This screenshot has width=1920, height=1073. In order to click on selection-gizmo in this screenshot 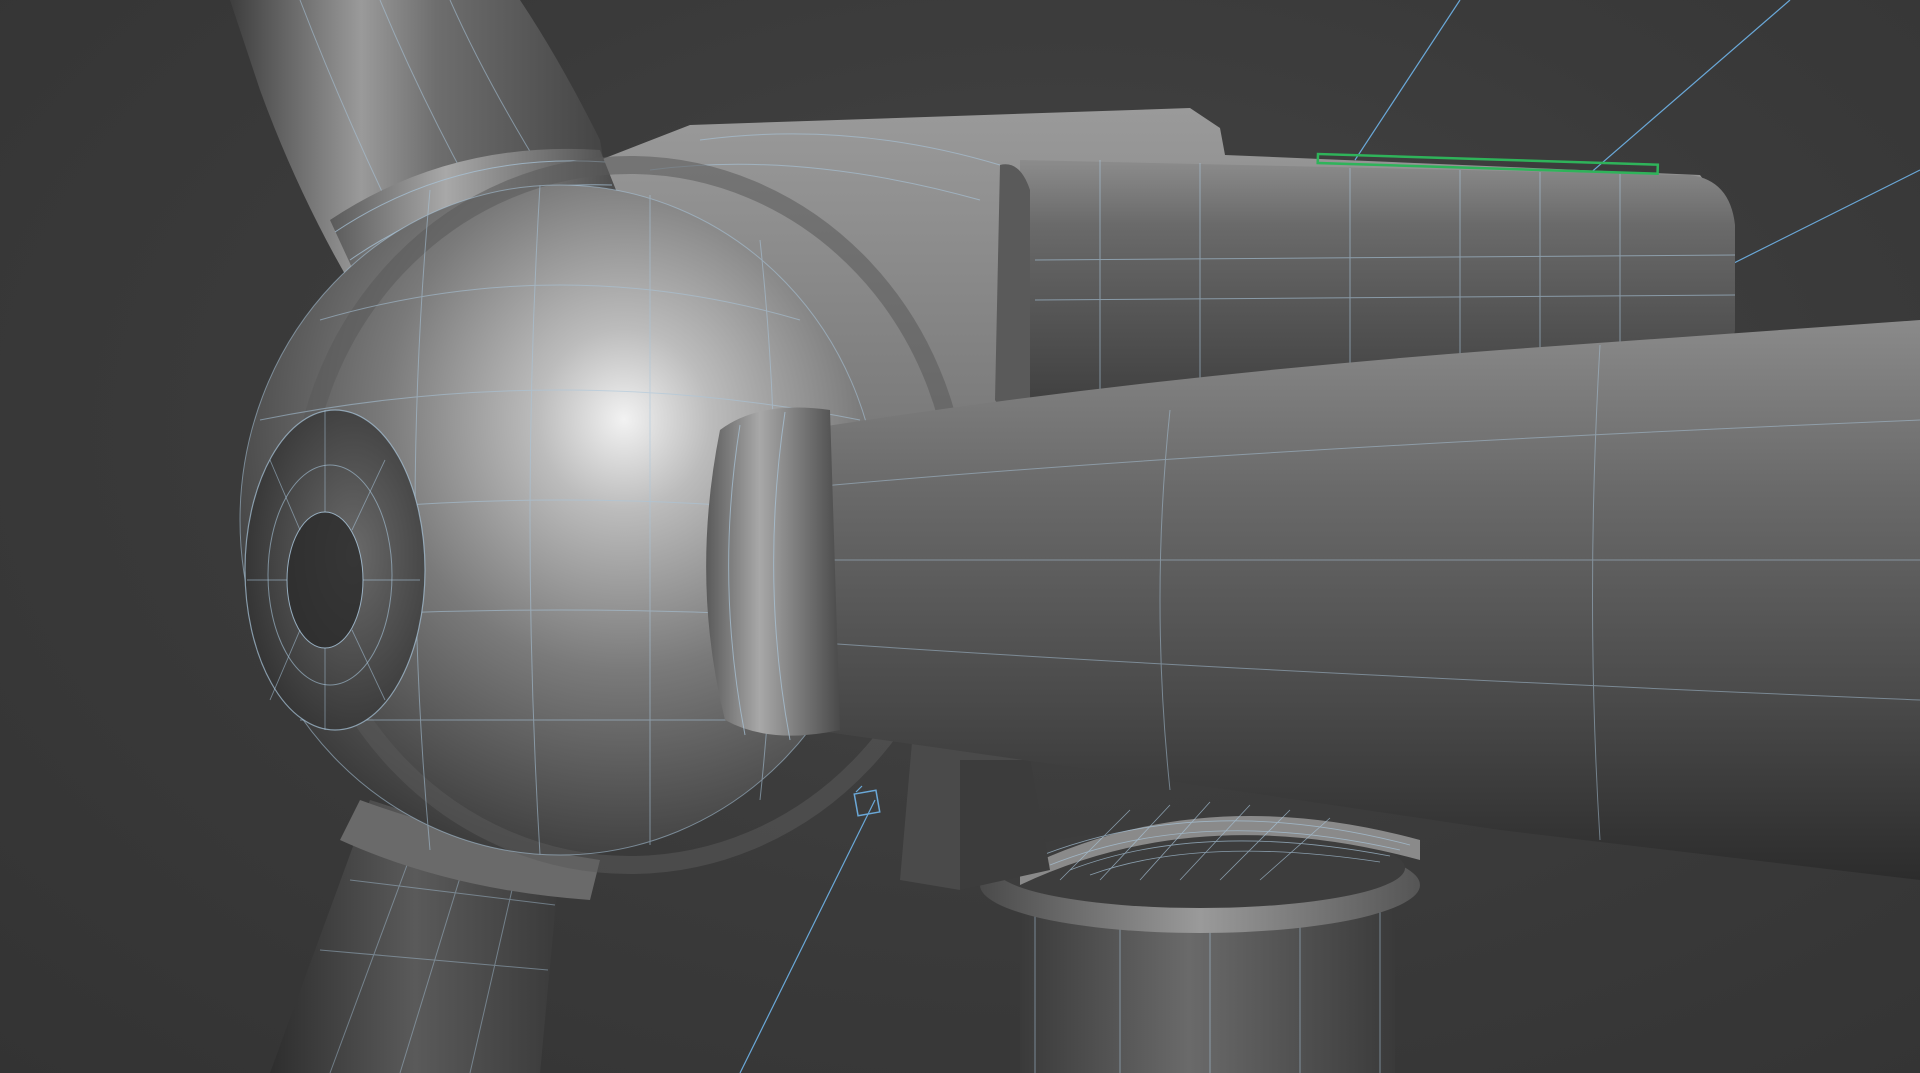, I will do `click(867, 801)`.